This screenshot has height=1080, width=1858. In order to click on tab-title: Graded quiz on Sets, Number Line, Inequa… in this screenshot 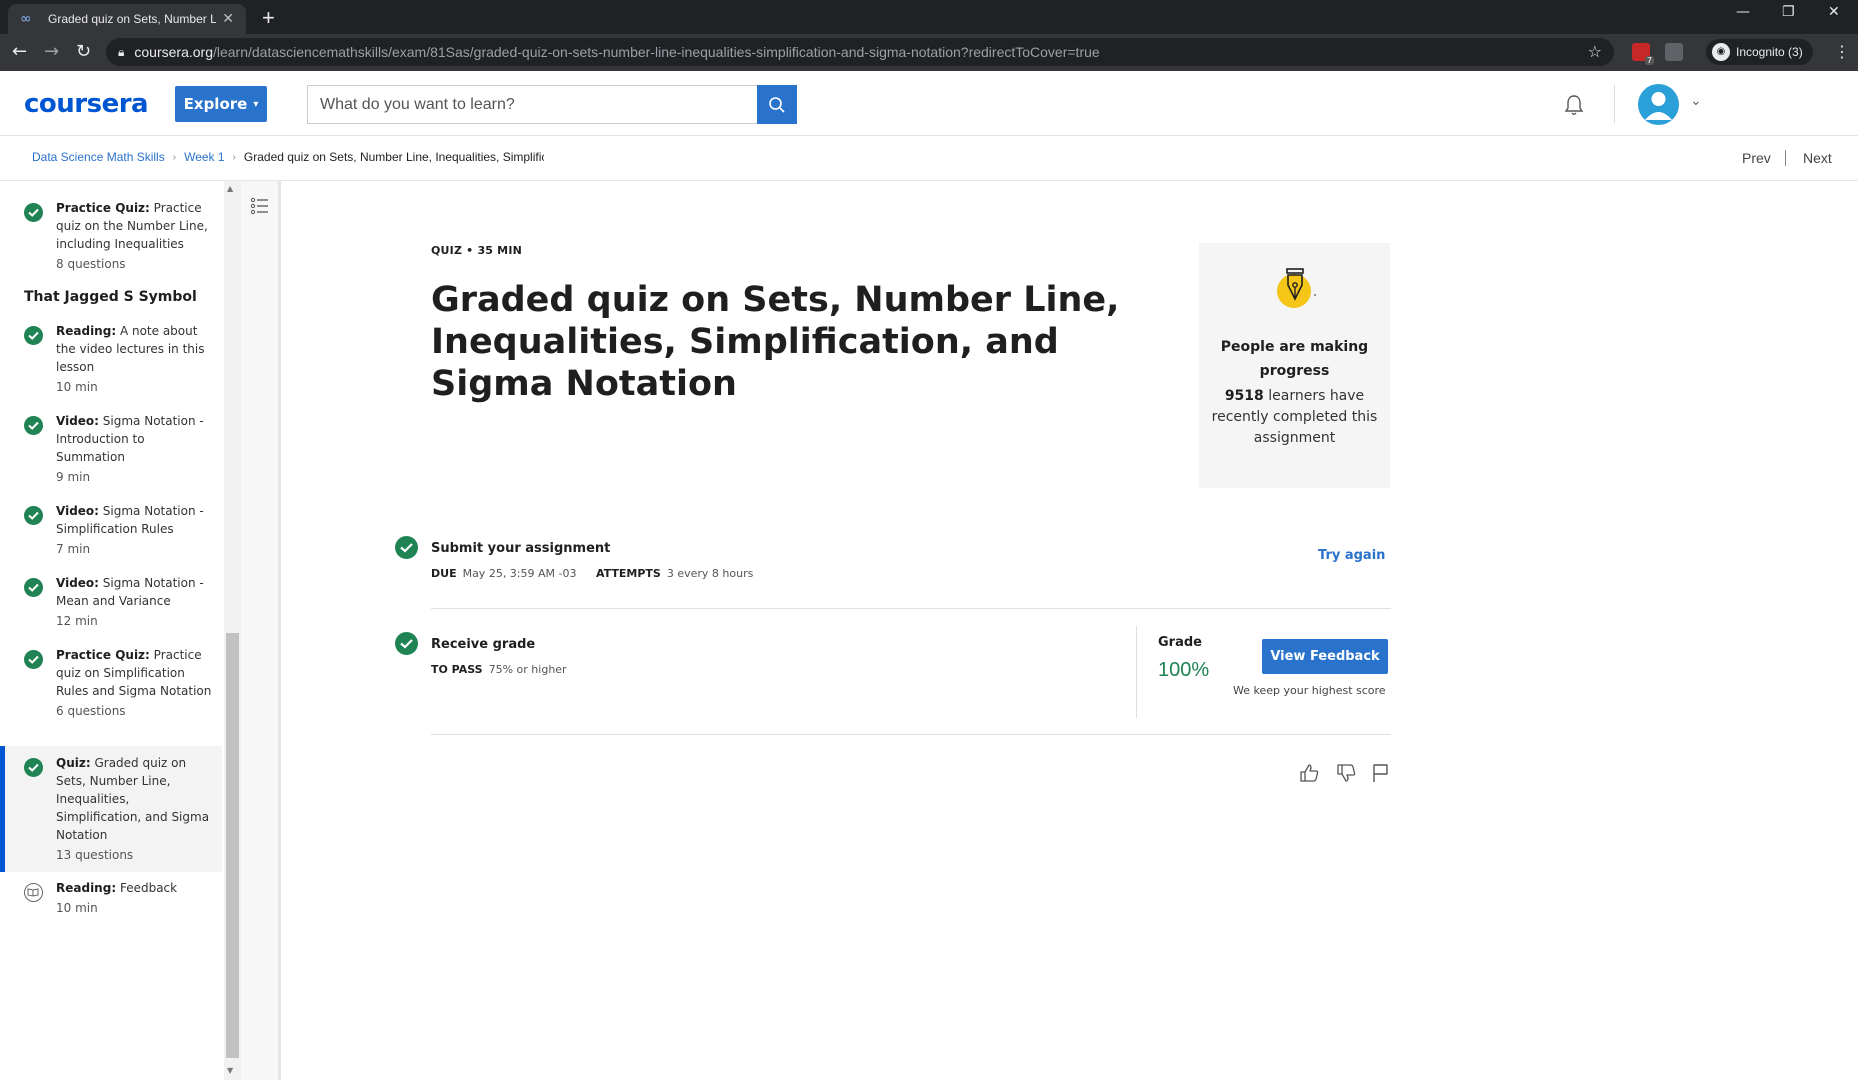, I will do `click(132, 19)`.